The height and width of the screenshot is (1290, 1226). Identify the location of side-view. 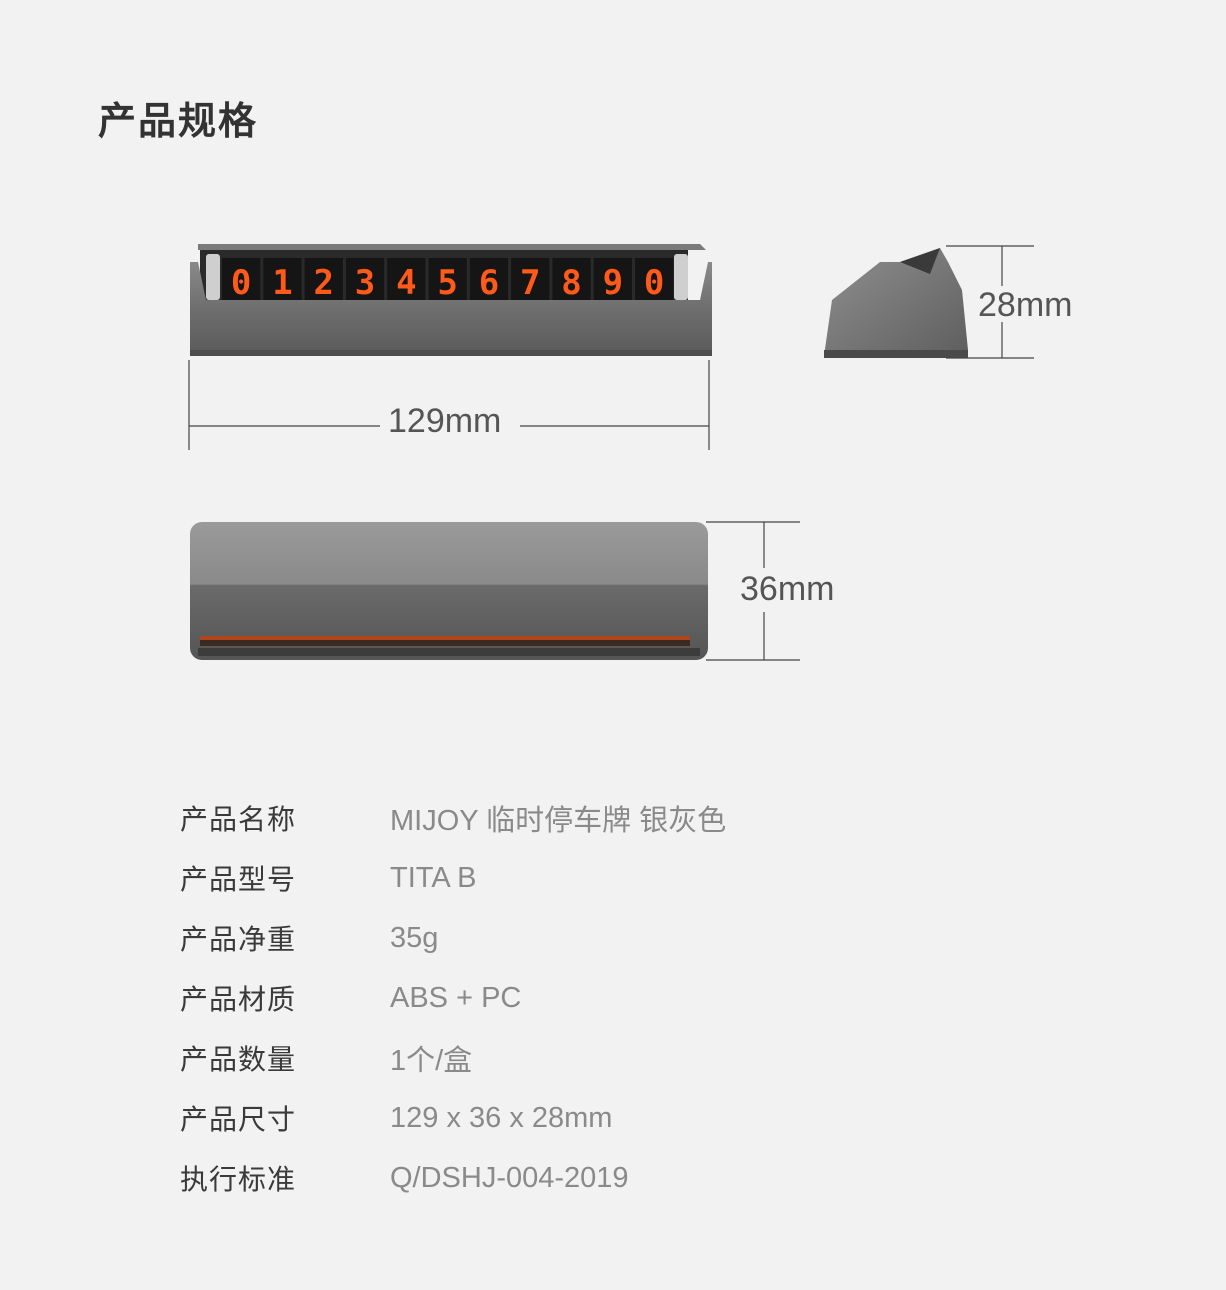
(896, 303).